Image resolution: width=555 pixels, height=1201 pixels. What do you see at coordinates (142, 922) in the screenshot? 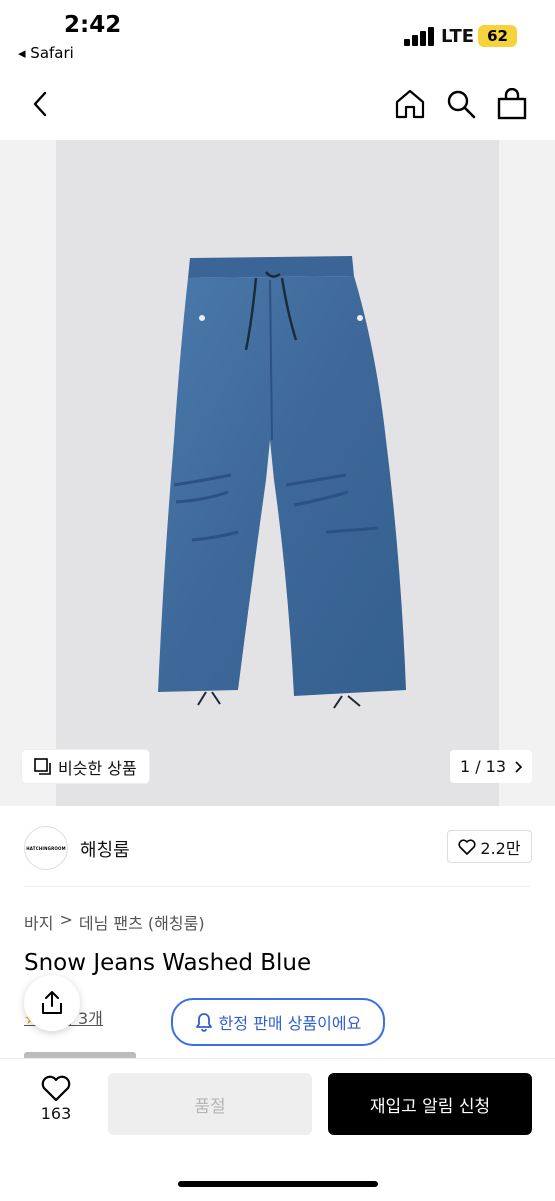
I see `breadcrumb-subcategory: 데님 팬츠 (해칭룸)` at bounding box center [142, 922].